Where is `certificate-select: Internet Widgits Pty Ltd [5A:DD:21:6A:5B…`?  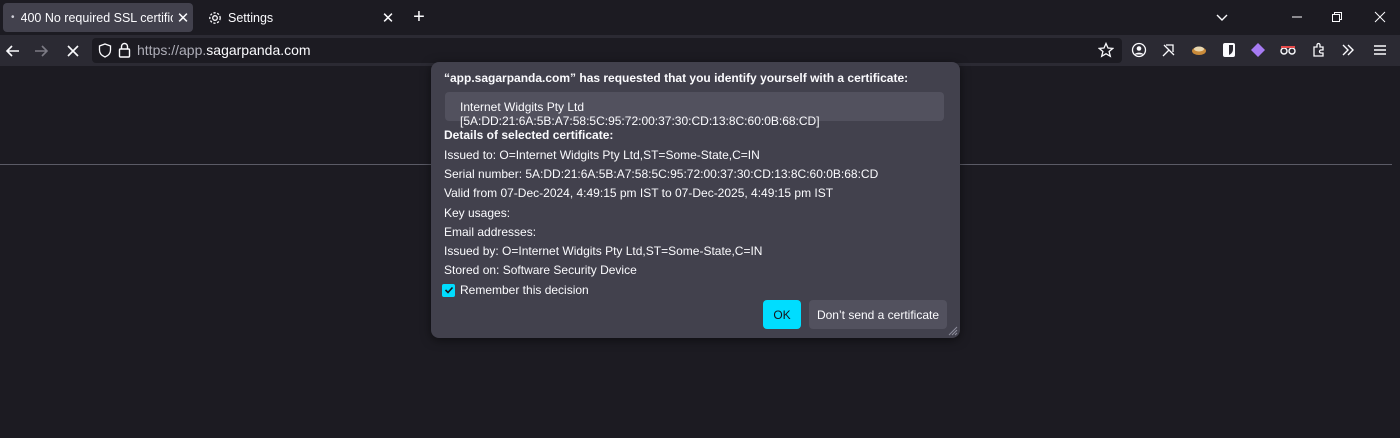 certificate-select: Internet Widgits Pty Ltd [5A:DD:21:6A:5B… is located at coordinates (694, 110).